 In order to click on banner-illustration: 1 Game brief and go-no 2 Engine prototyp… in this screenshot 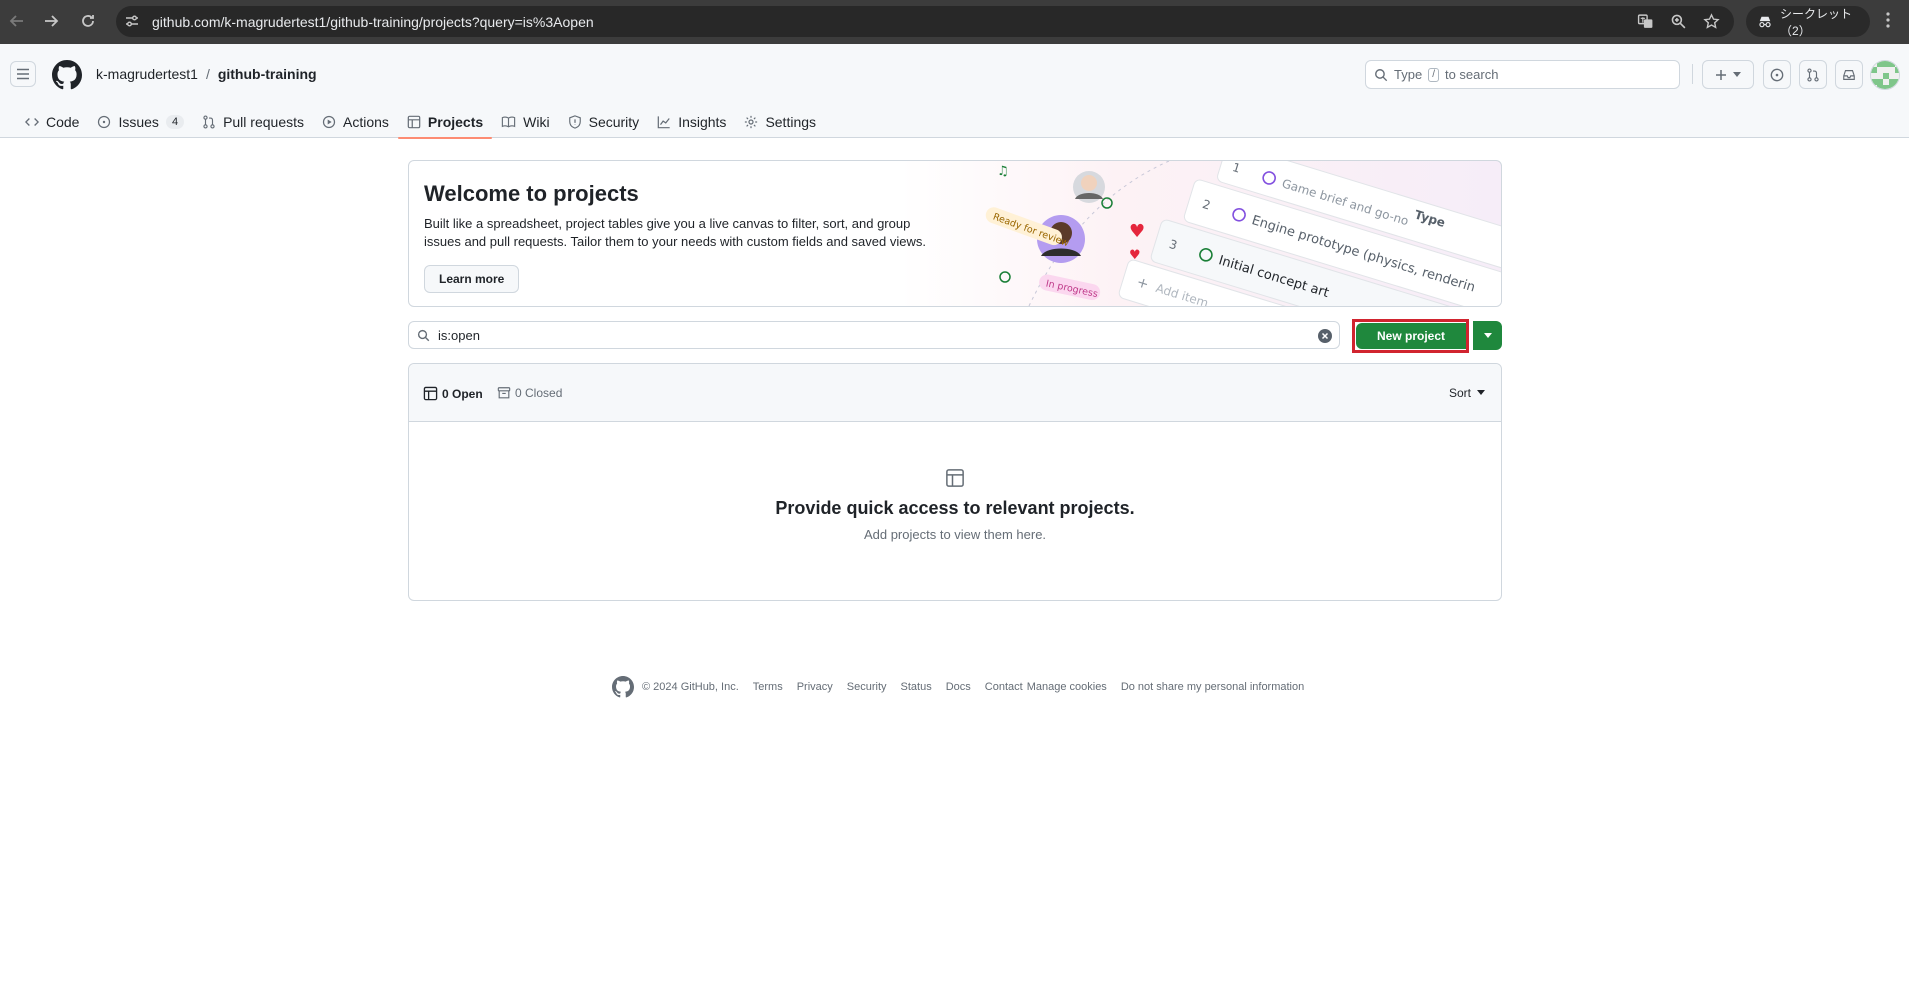, I will do `click(1243, 233)`.